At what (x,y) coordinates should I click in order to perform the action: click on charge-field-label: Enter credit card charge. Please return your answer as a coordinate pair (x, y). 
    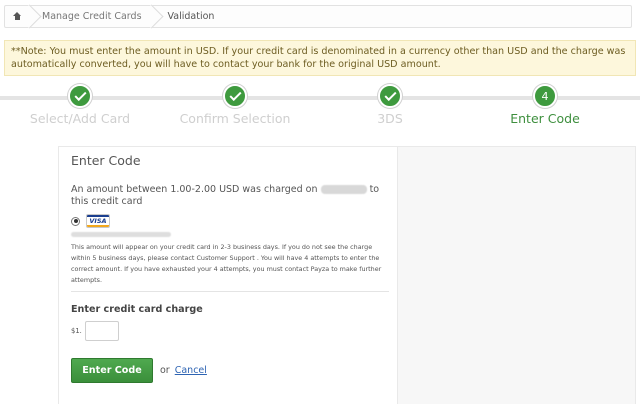
    Looking at the image, I should click on (137, 309).